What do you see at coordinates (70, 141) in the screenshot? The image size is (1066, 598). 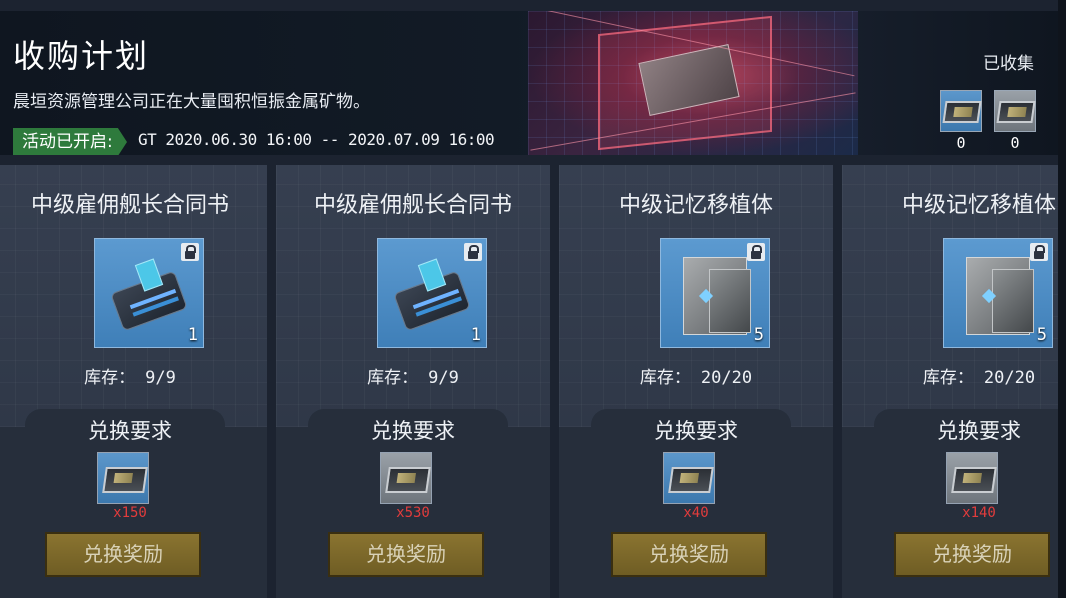 I see `event-status-badge: 活动已开启:` at bounding box center [70, 141].